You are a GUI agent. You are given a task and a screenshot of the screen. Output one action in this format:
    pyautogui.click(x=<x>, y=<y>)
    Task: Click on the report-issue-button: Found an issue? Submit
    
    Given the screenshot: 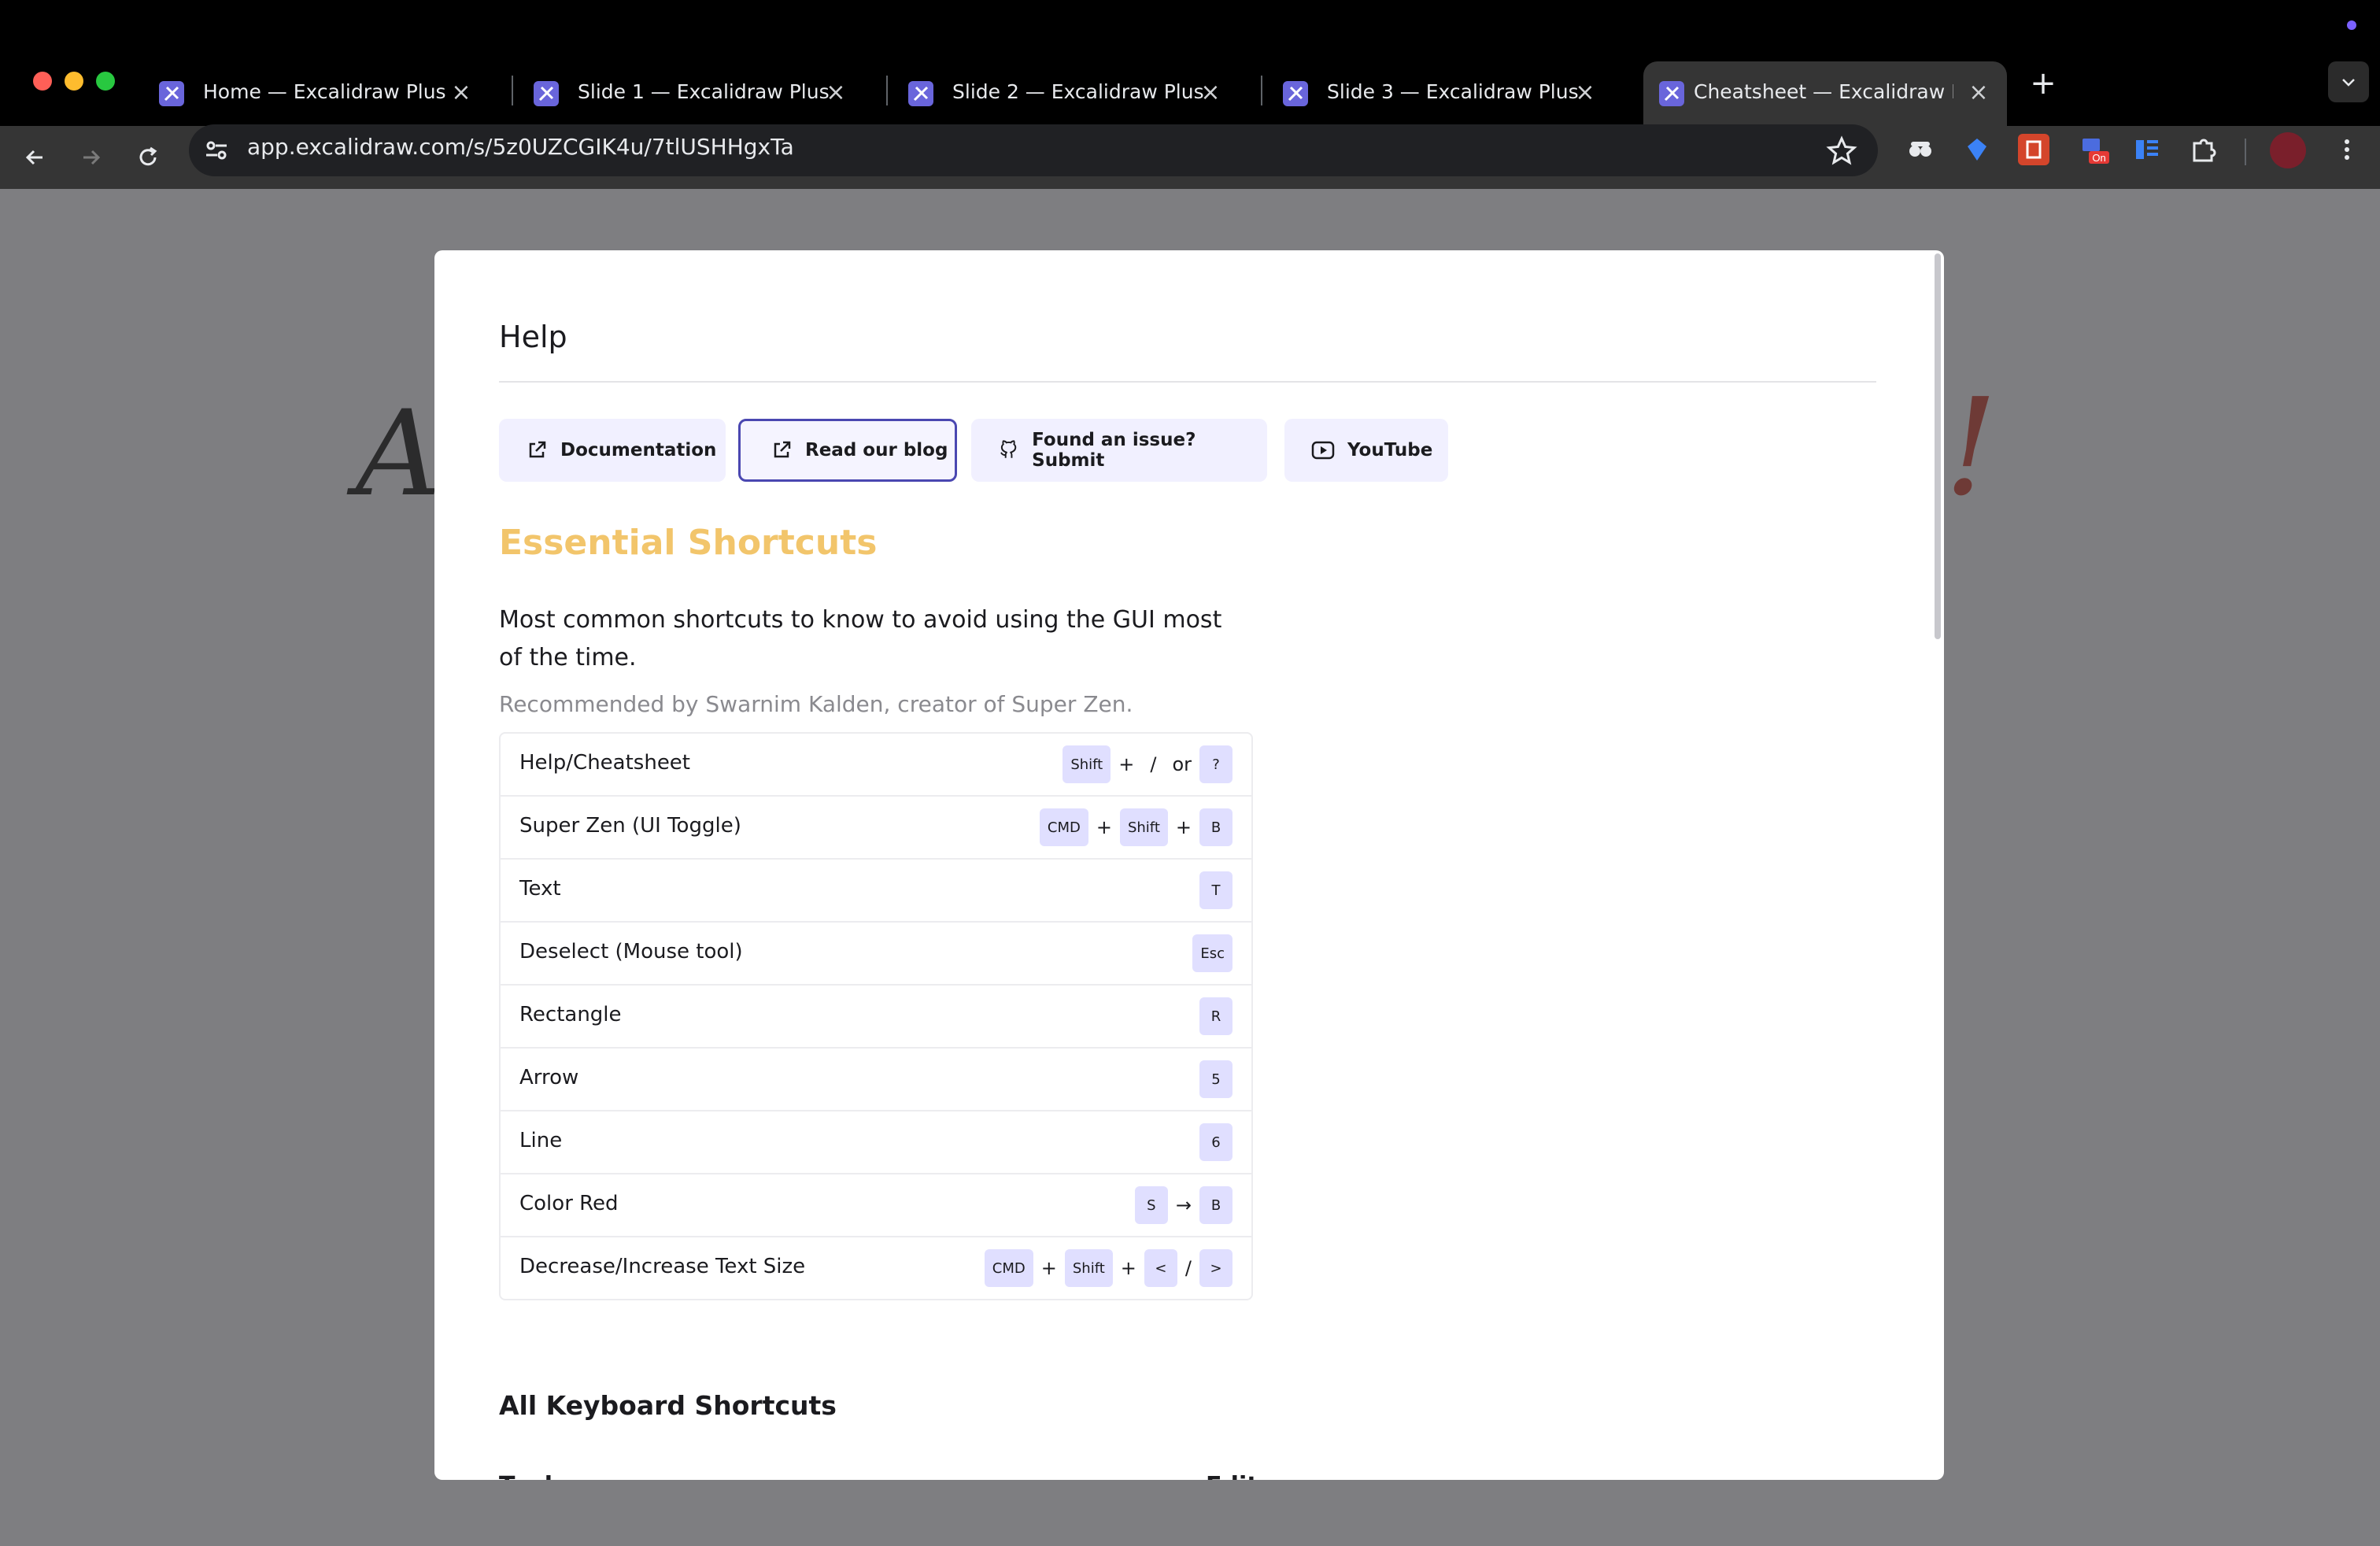 What is the action you would take?
    pyautogui.click(x=1119, y=451)
    